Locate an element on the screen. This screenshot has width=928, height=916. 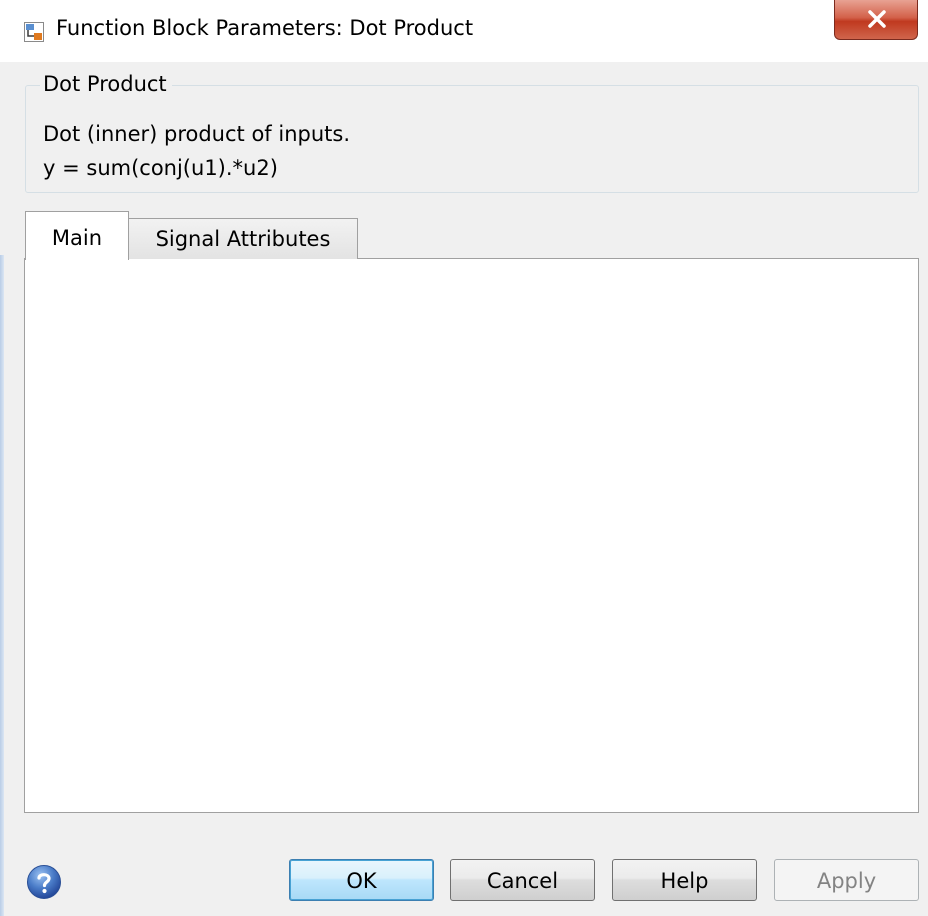
description-group-title: Dot Product is located at coordinates (106, 84).